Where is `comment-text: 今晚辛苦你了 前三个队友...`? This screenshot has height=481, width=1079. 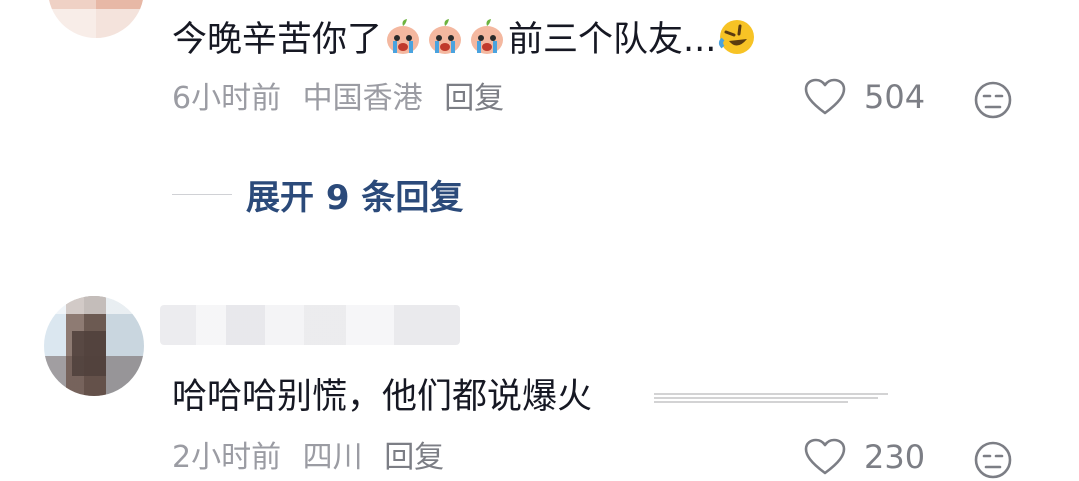
comment-text: 今晚辛苦你了 前三个队友... is located at coordinates (465, 39).